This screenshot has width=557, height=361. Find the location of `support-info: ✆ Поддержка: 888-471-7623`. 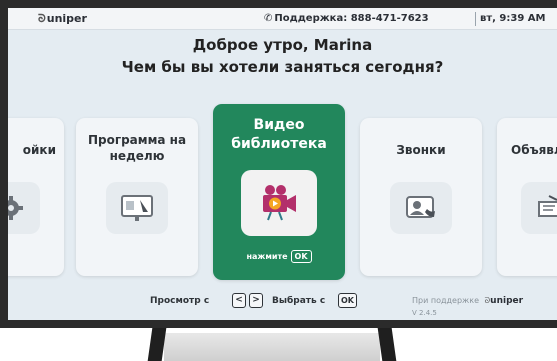

support-info: ✆ Поддержка: 888-471-7623 is located at coordinates (346, 18).